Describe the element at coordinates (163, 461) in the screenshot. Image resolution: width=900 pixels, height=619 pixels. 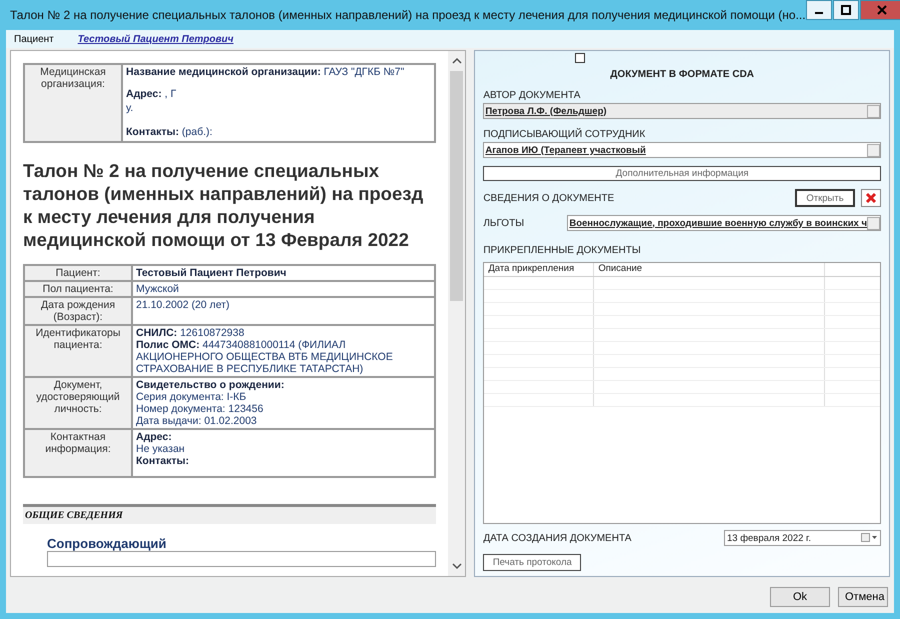
I see `row-value: Контакты:` at that location.